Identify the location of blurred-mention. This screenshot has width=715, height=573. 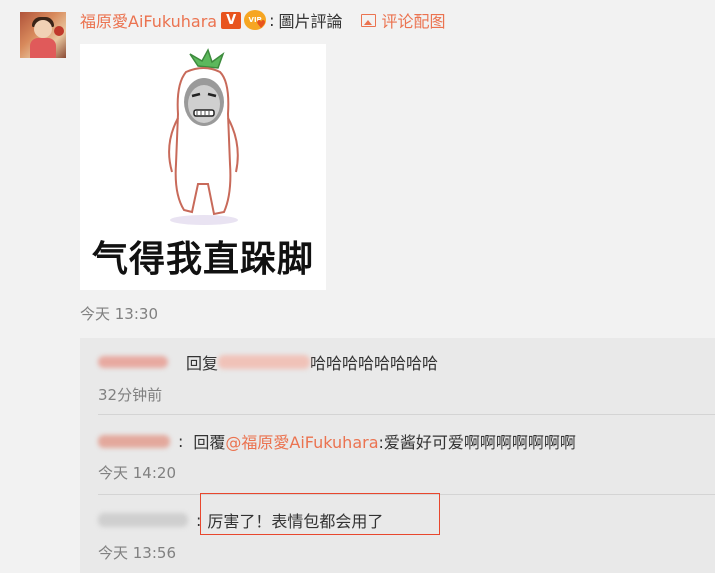
(264, 362).